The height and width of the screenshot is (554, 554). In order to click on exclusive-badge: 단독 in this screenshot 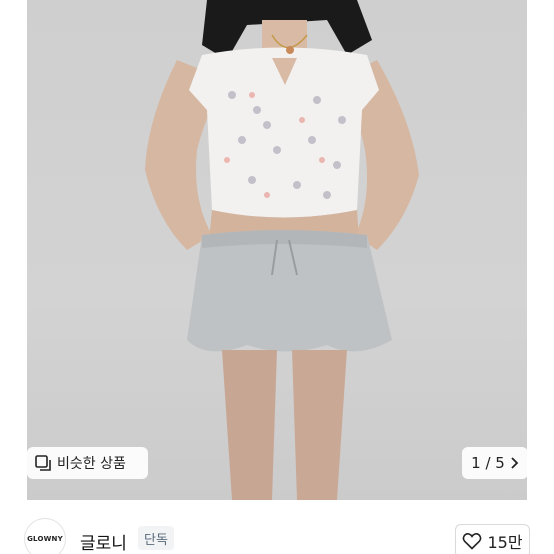, I will do `click(156, 538)`.